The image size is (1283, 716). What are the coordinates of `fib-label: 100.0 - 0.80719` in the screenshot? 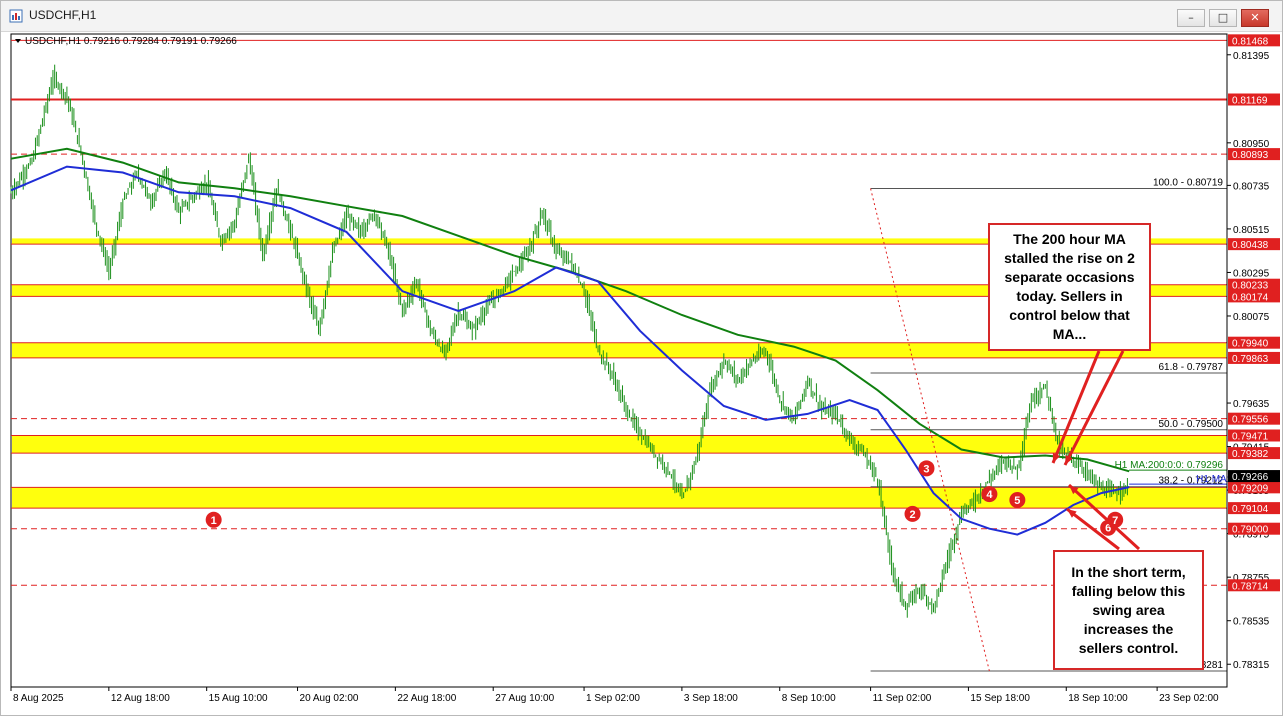 It's located at (1188, 183).